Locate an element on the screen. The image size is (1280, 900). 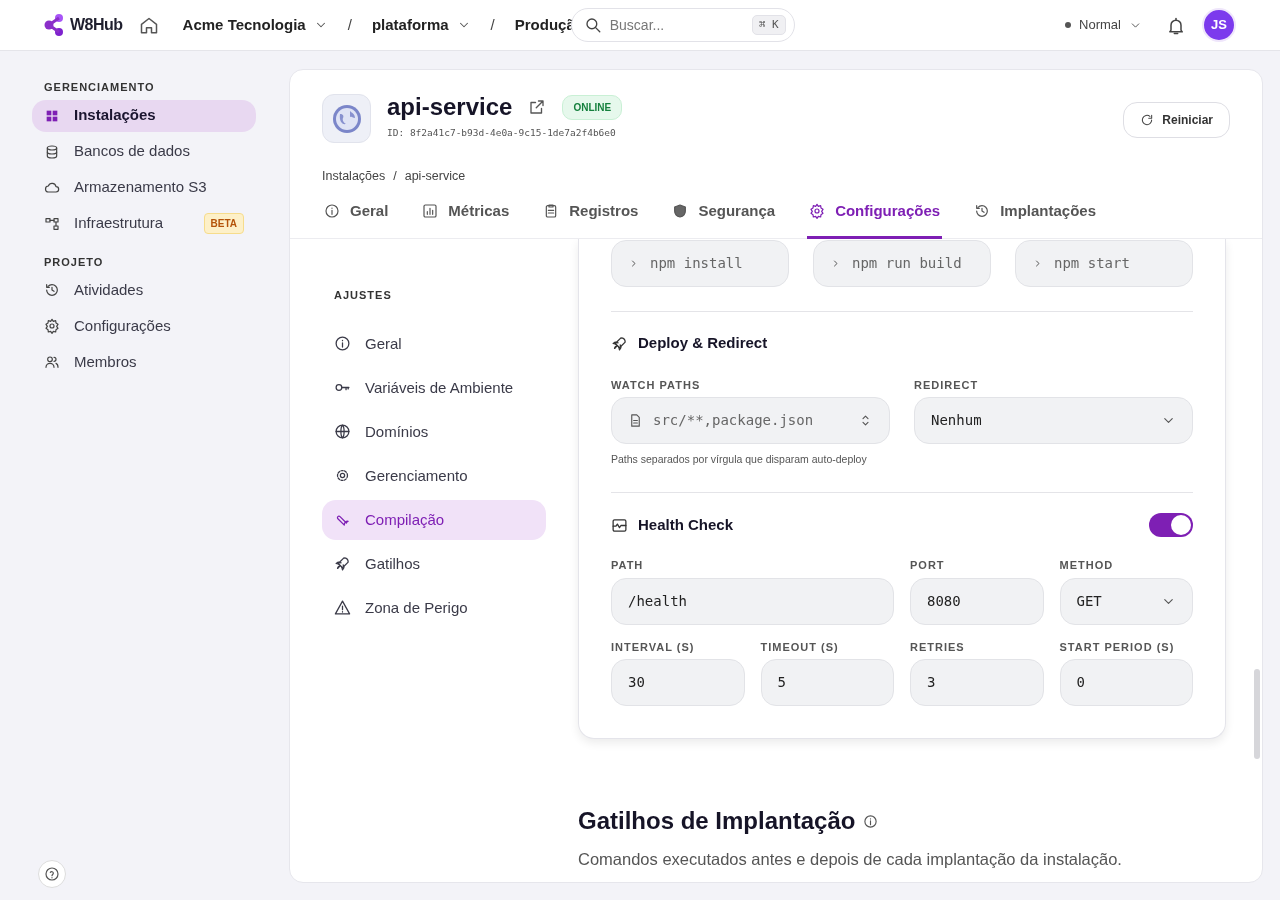
command-field: npm run build is located at coordinates (902, 264).